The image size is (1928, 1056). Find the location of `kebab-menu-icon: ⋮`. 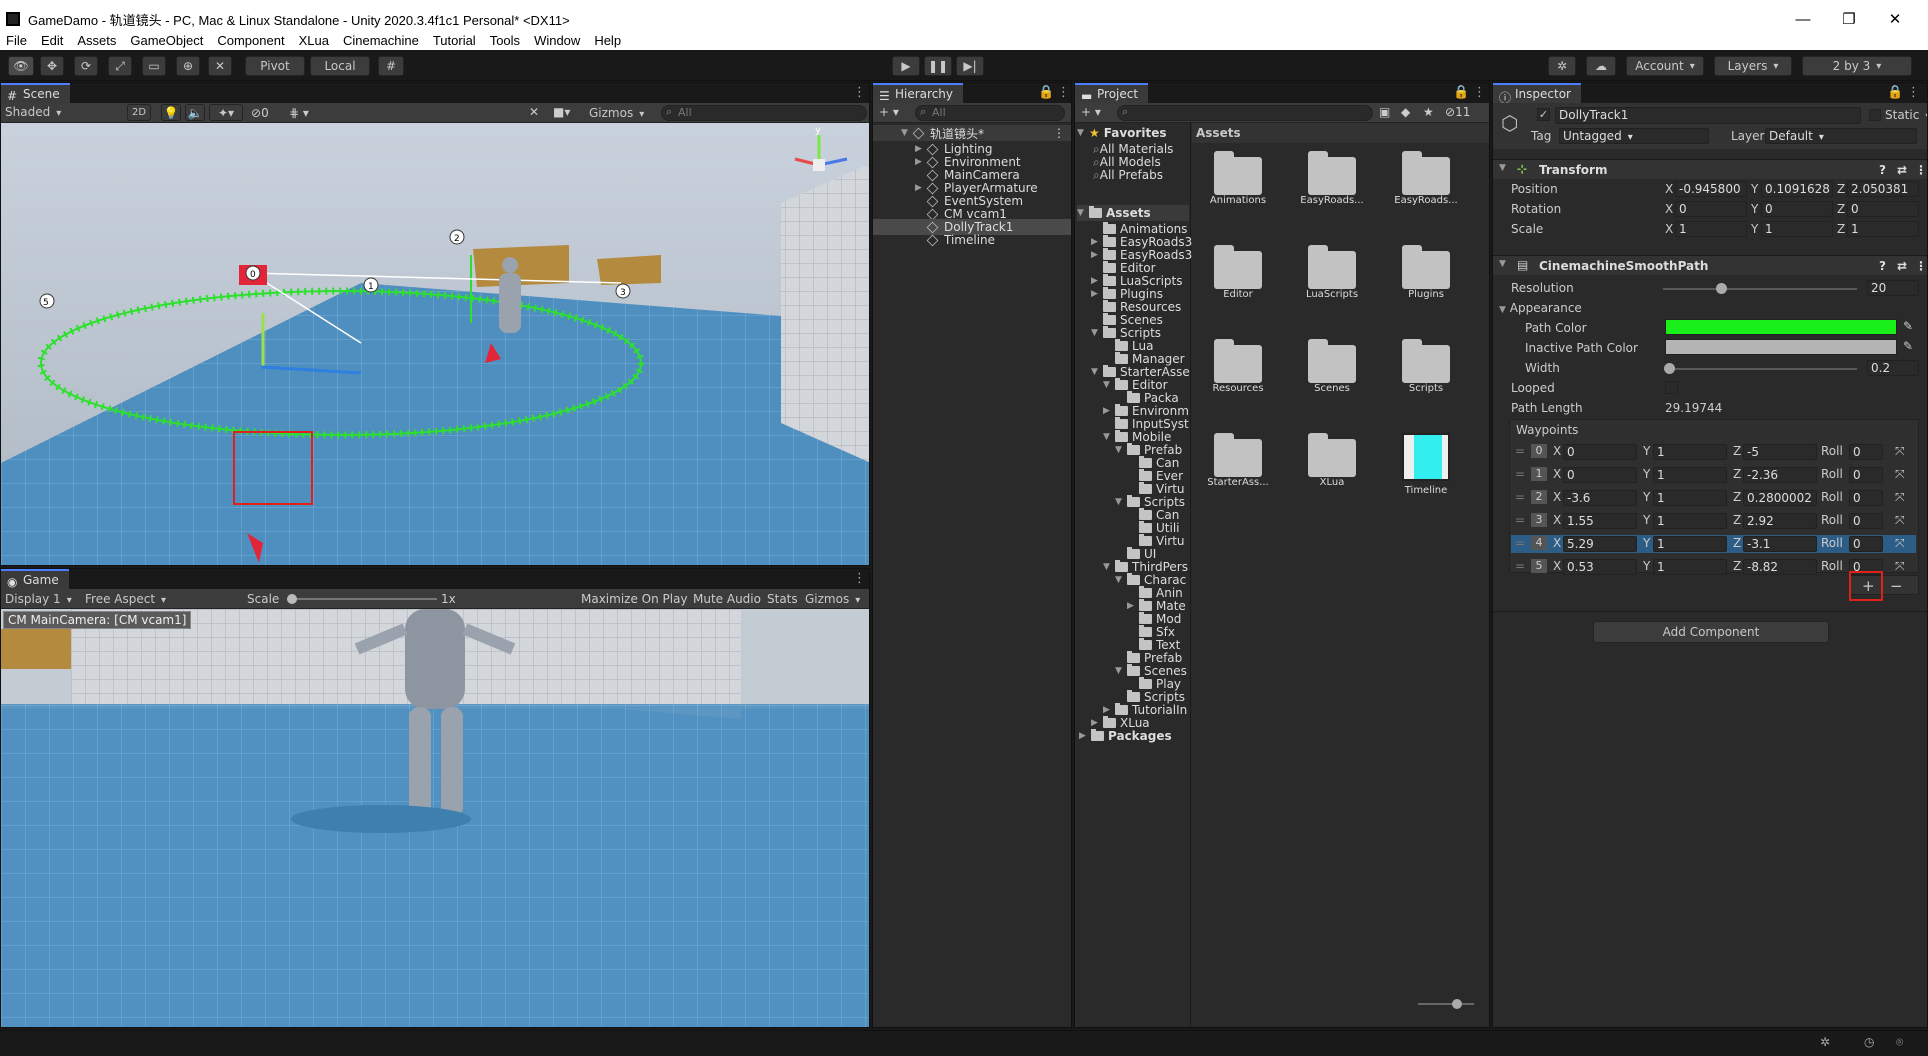

kebab-menu-icon: ⋮ is located at coordinates (859, 578).